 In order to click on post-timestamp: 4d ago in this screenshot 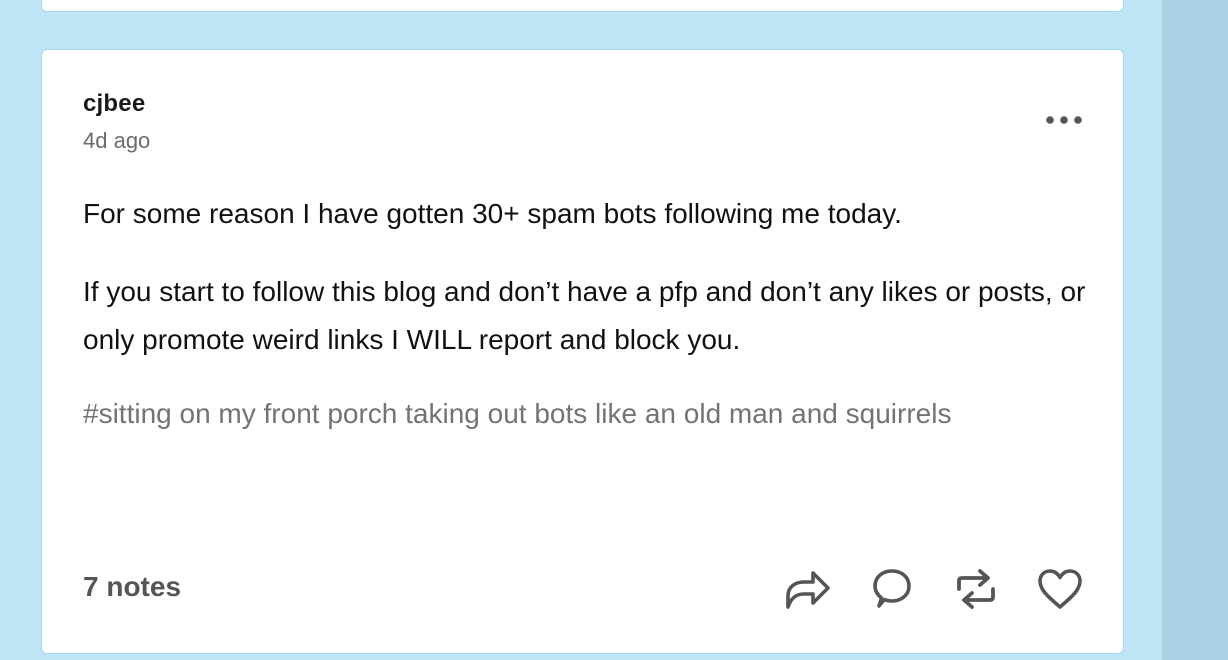, I will do `click(116, 141)`.